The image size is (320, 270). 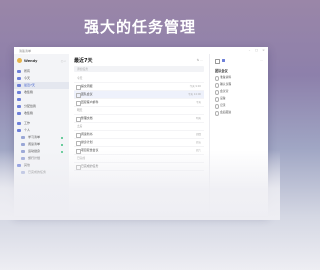 What do you see at coordinates (139, 143) in the screenshot?
I see `task-row: 健身计划 周五` at bounding box center [139, 143].